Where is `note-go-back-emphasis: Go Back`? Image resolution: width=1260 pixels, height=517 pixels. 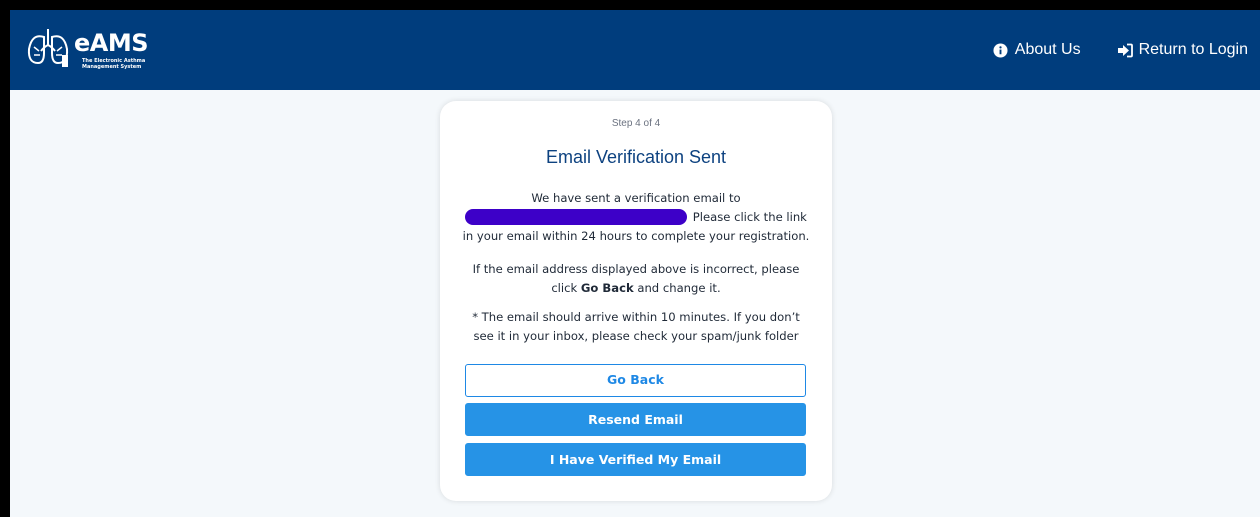 note-go-back-emphasis: Go Back is located at coordinates (607, 288).